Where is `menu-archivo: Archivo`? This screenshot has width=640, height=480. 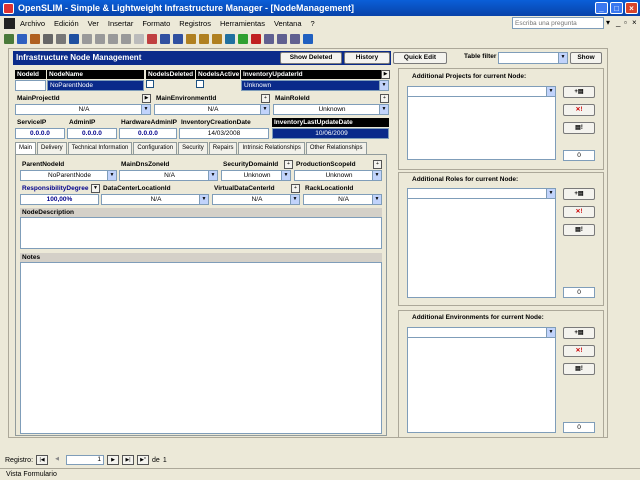 menu-archivo: Archivo is located at coordinates (32, 23).